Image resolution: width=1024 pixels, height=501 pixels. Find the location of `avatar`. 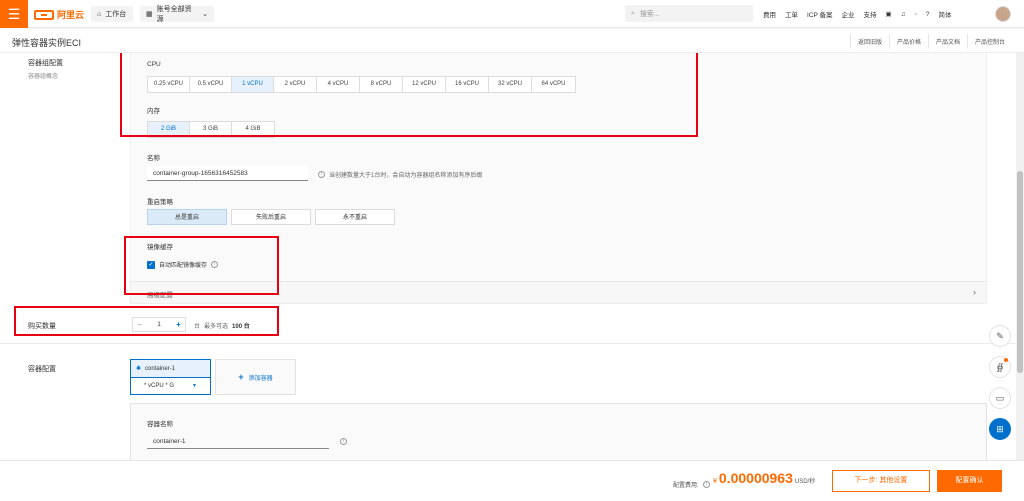

avatar is located at coordinates (1003, 14).